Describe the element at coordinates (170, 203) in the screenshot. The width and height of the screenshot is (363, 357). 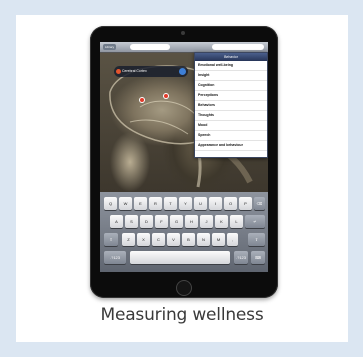
I see `key-t: T` at that location.